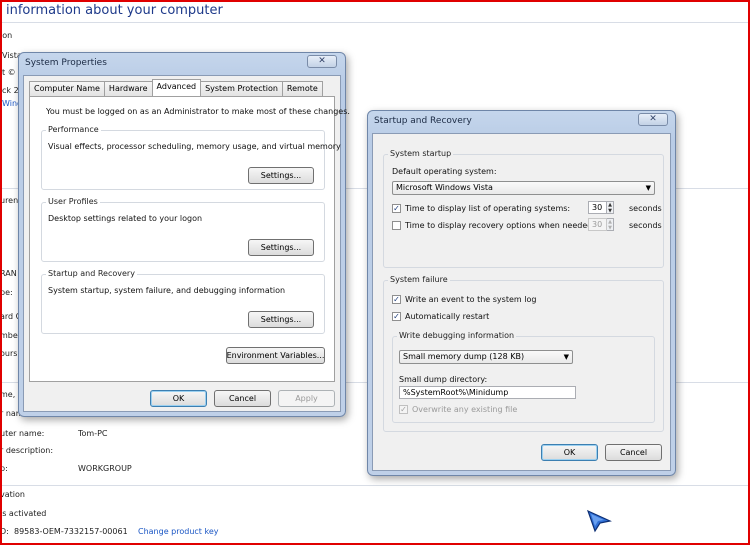 This screenshot has height=545, width=750. Describe the element at coordinates (597, 207) in the screenshot. I see `display-list-seconds-input: 30` at that location.